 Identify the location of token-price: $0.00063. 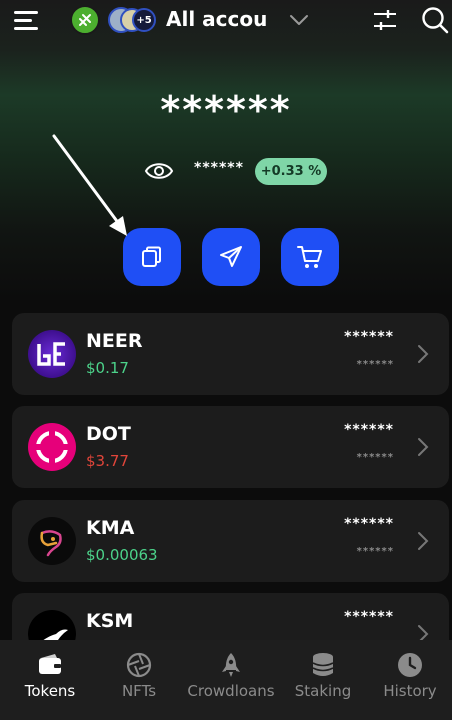
(122, 555).